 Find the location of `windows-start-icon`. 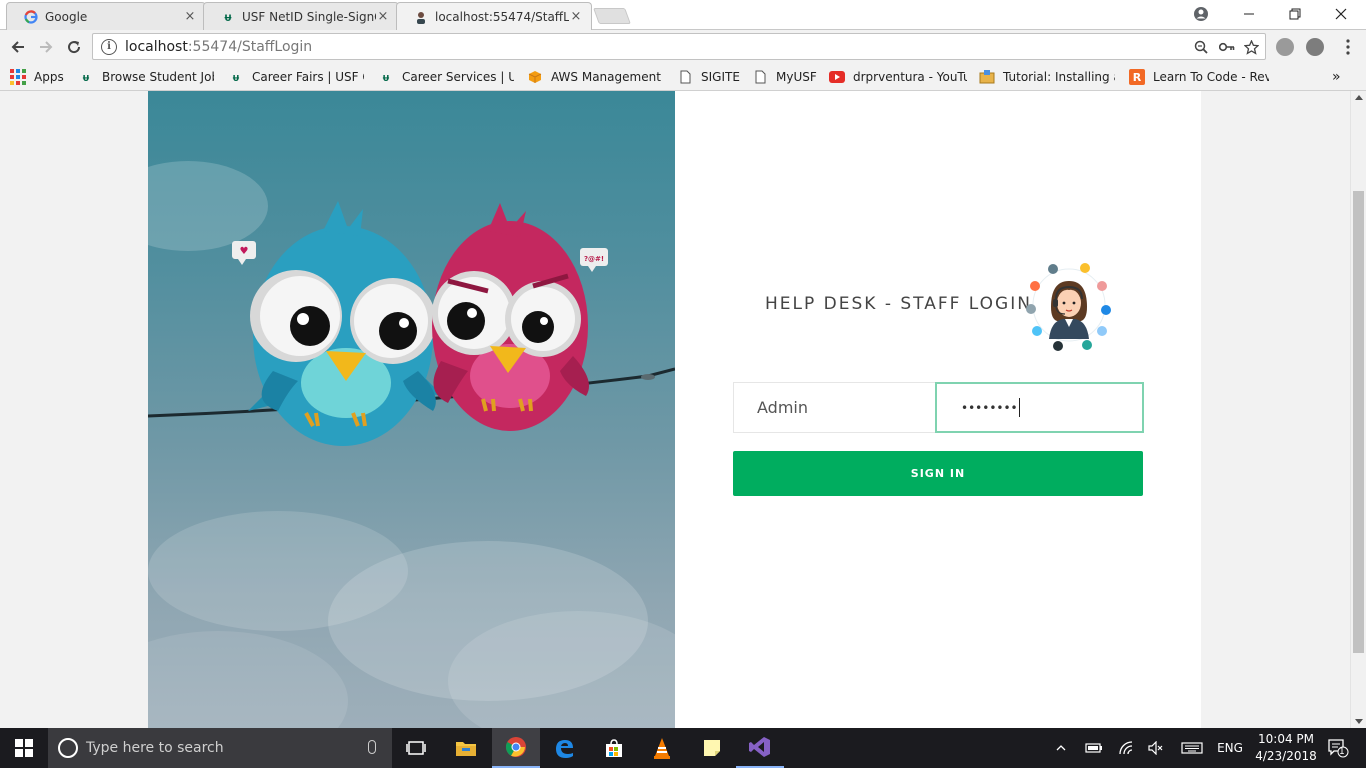

windows-start-icon is located at coordinates (24, 748).